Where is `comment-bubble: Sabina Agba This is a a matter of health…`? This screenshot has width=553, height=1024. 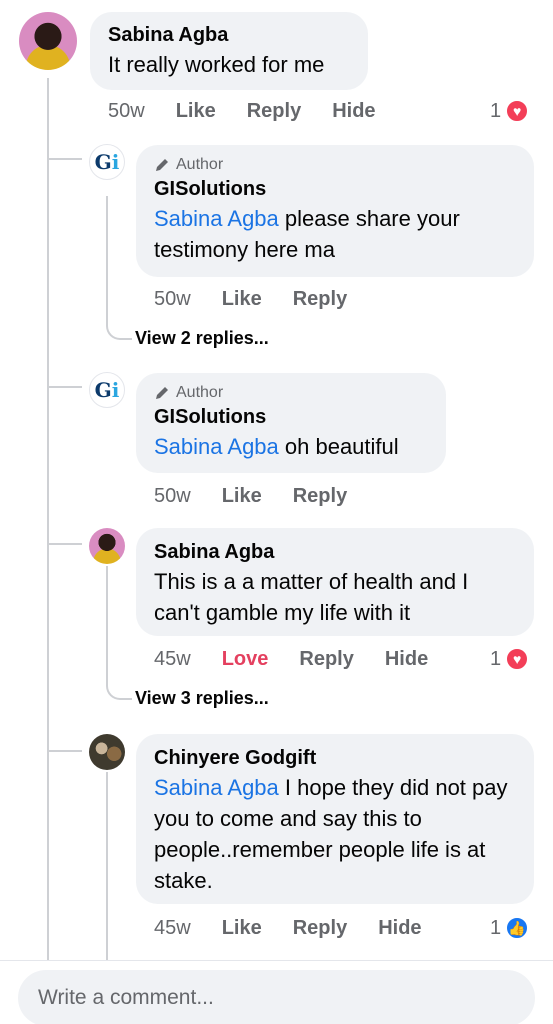
comment-bubble: Sabina Agba This is a a matter of health… is located at coordinates (335, 582).